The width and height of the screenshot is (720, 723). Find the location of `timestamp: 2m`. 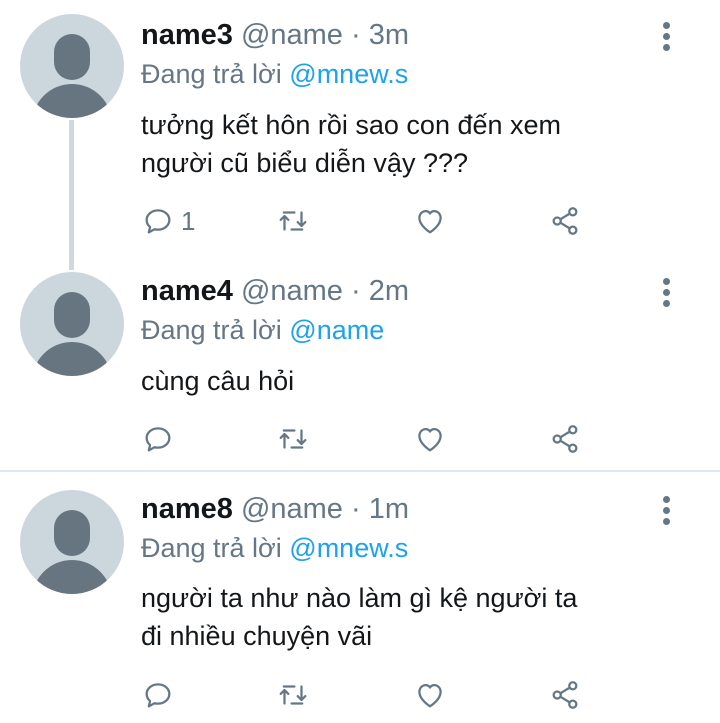

timestamp: 2m is located at coordinates (389, 291).